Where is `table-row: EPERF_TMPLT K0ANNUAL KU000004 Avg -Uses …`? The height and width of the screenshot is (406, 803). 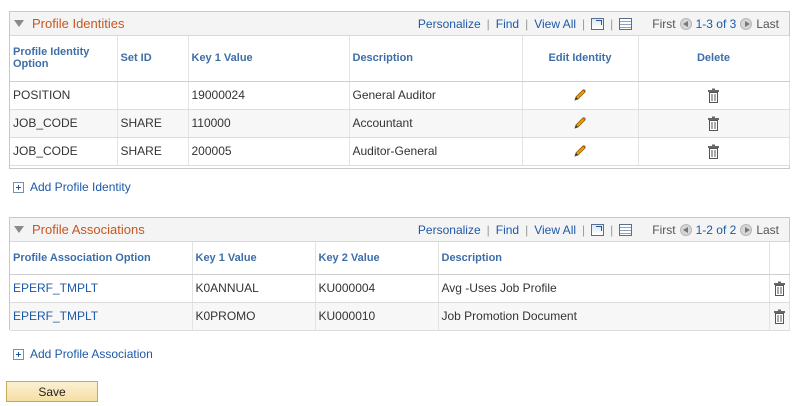
table-row: EPERF_TMPLT K0ANNUAL KU000004 Avg -Uses … is located at coordinates (400, 288).